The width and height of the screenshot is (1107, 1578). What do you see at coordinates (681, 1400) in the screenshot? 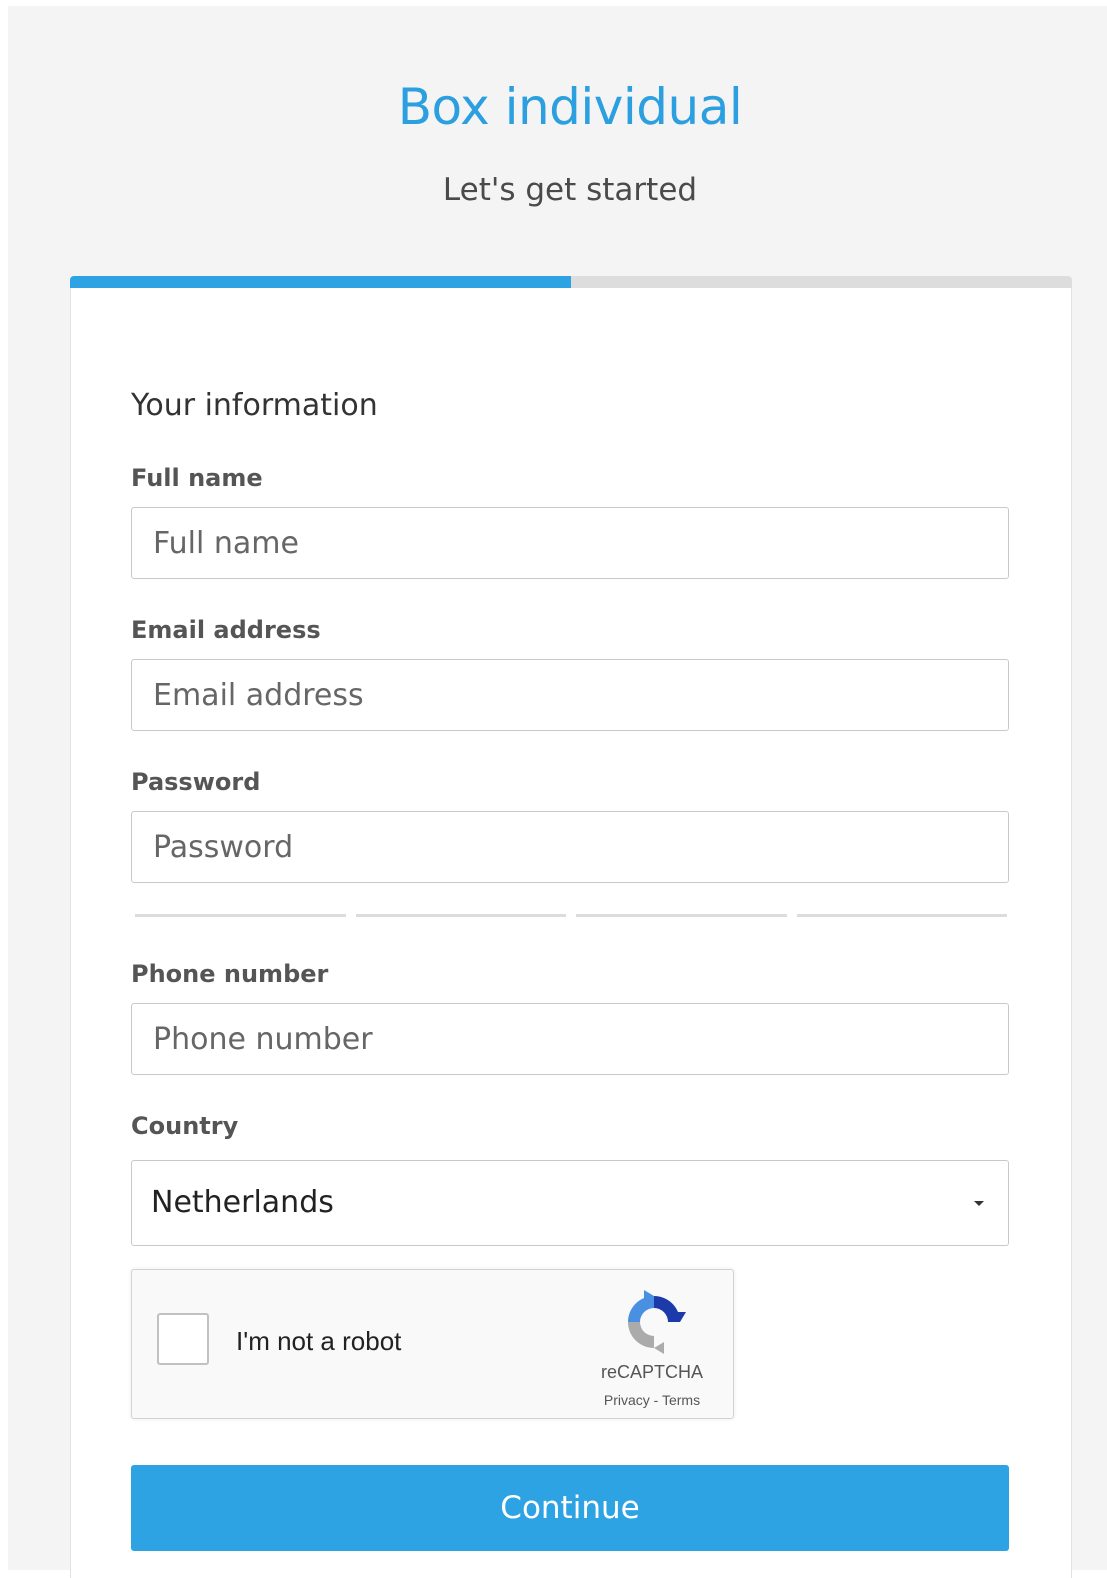
I see `recaptcha-terms-link: Terms` at bounding box center [681, 1400].